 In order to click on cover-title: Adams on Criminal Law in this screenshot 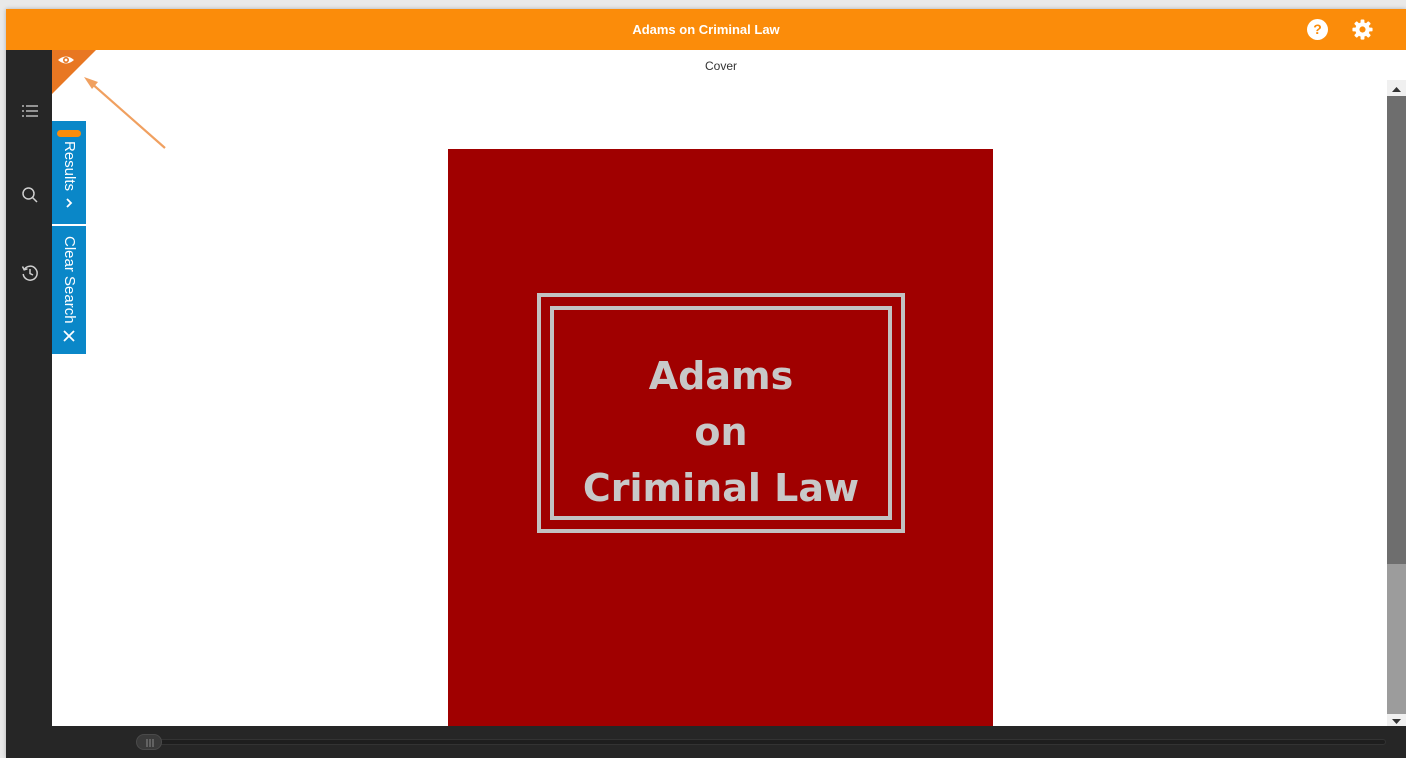, I will do `click(721, 432)`.